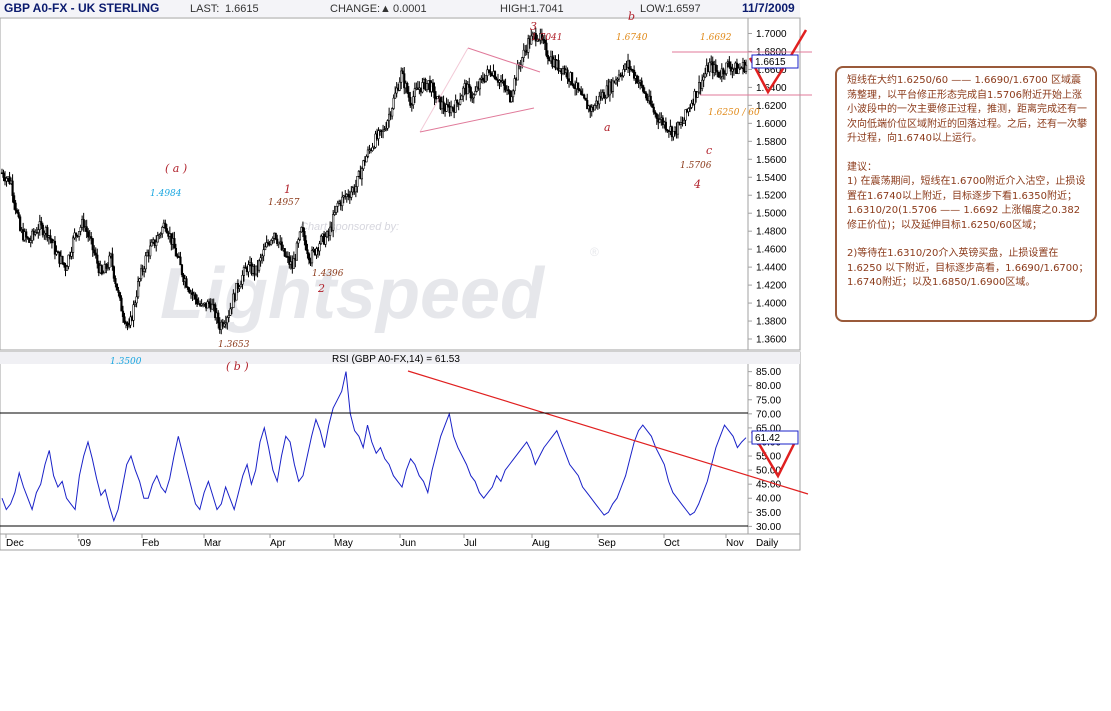  What do you see at coordinates (515, 9) in the screenshot?
I see `high-label: HIGH:` at bounding box center [515, 9].